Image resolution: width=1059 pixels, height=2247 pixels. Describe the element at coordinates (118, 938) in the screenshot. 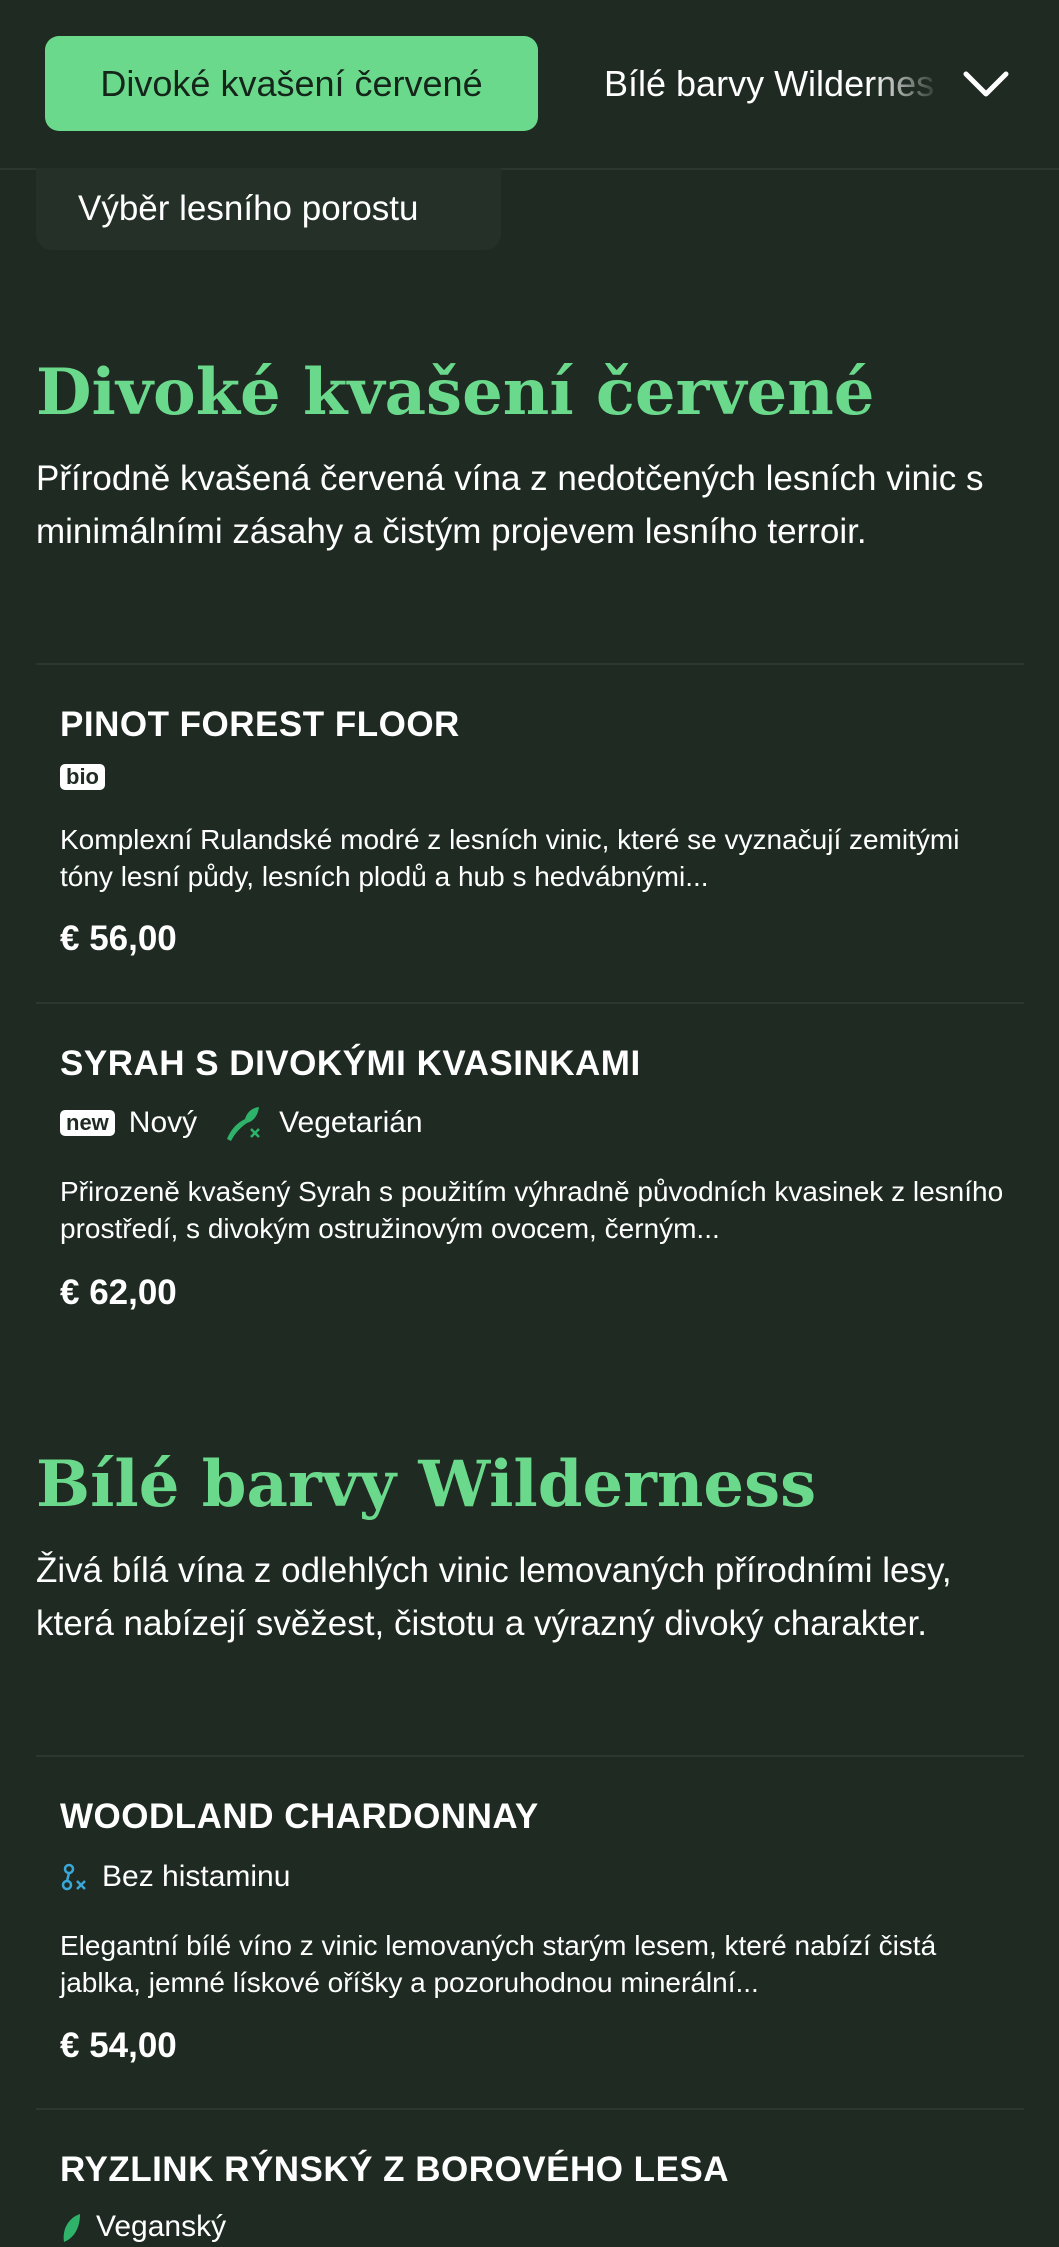

I see `item-price: € 56,00` at that location.